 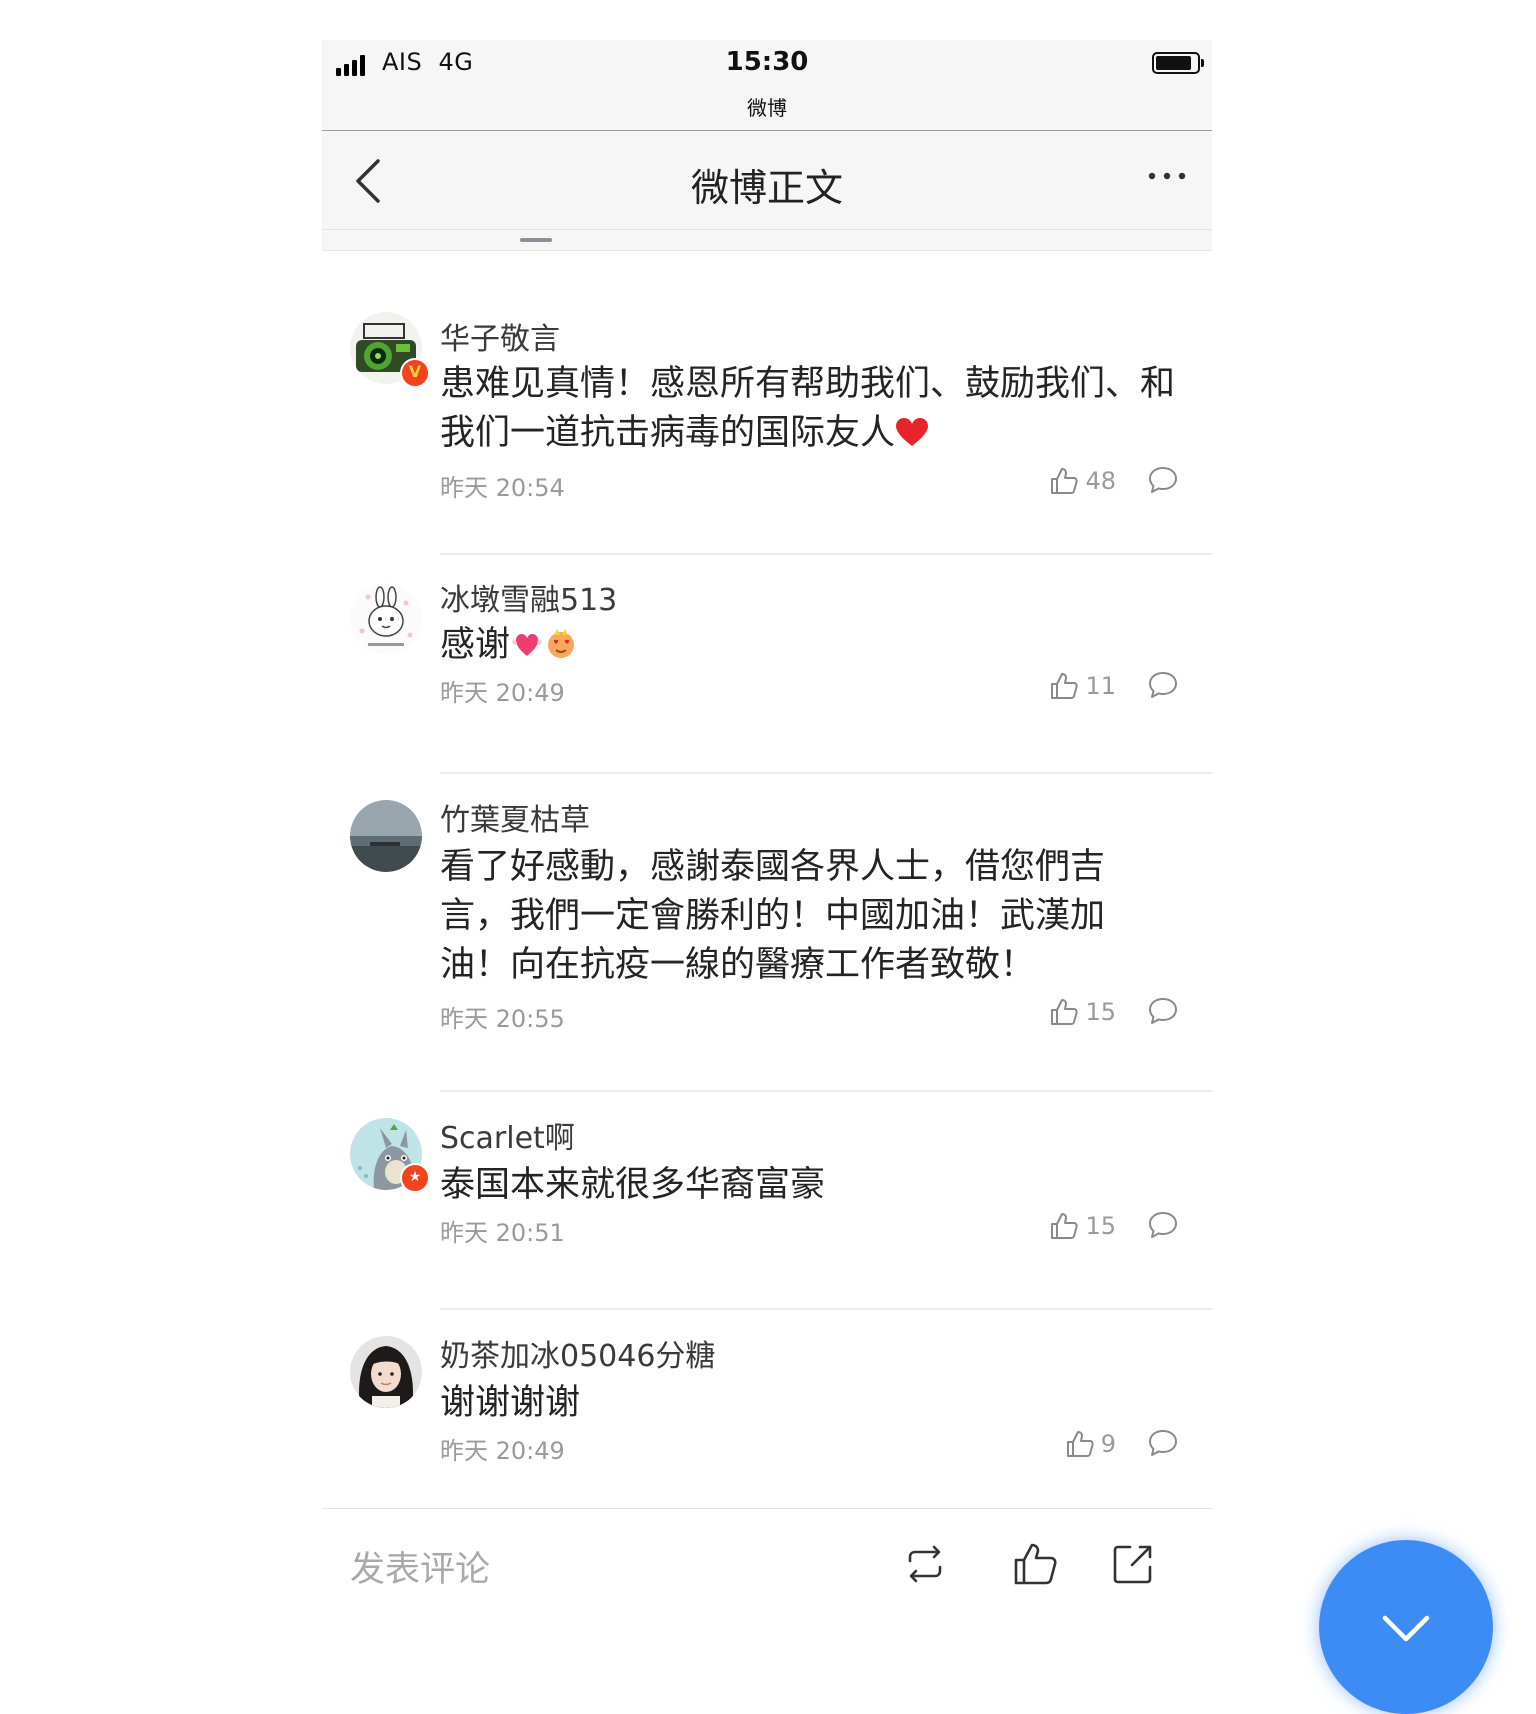 What do you see at coordinates (510, 1403) in the screenshot?
I see `comment-text: 谢谢谢谢` at bounding box center [510, 1403].